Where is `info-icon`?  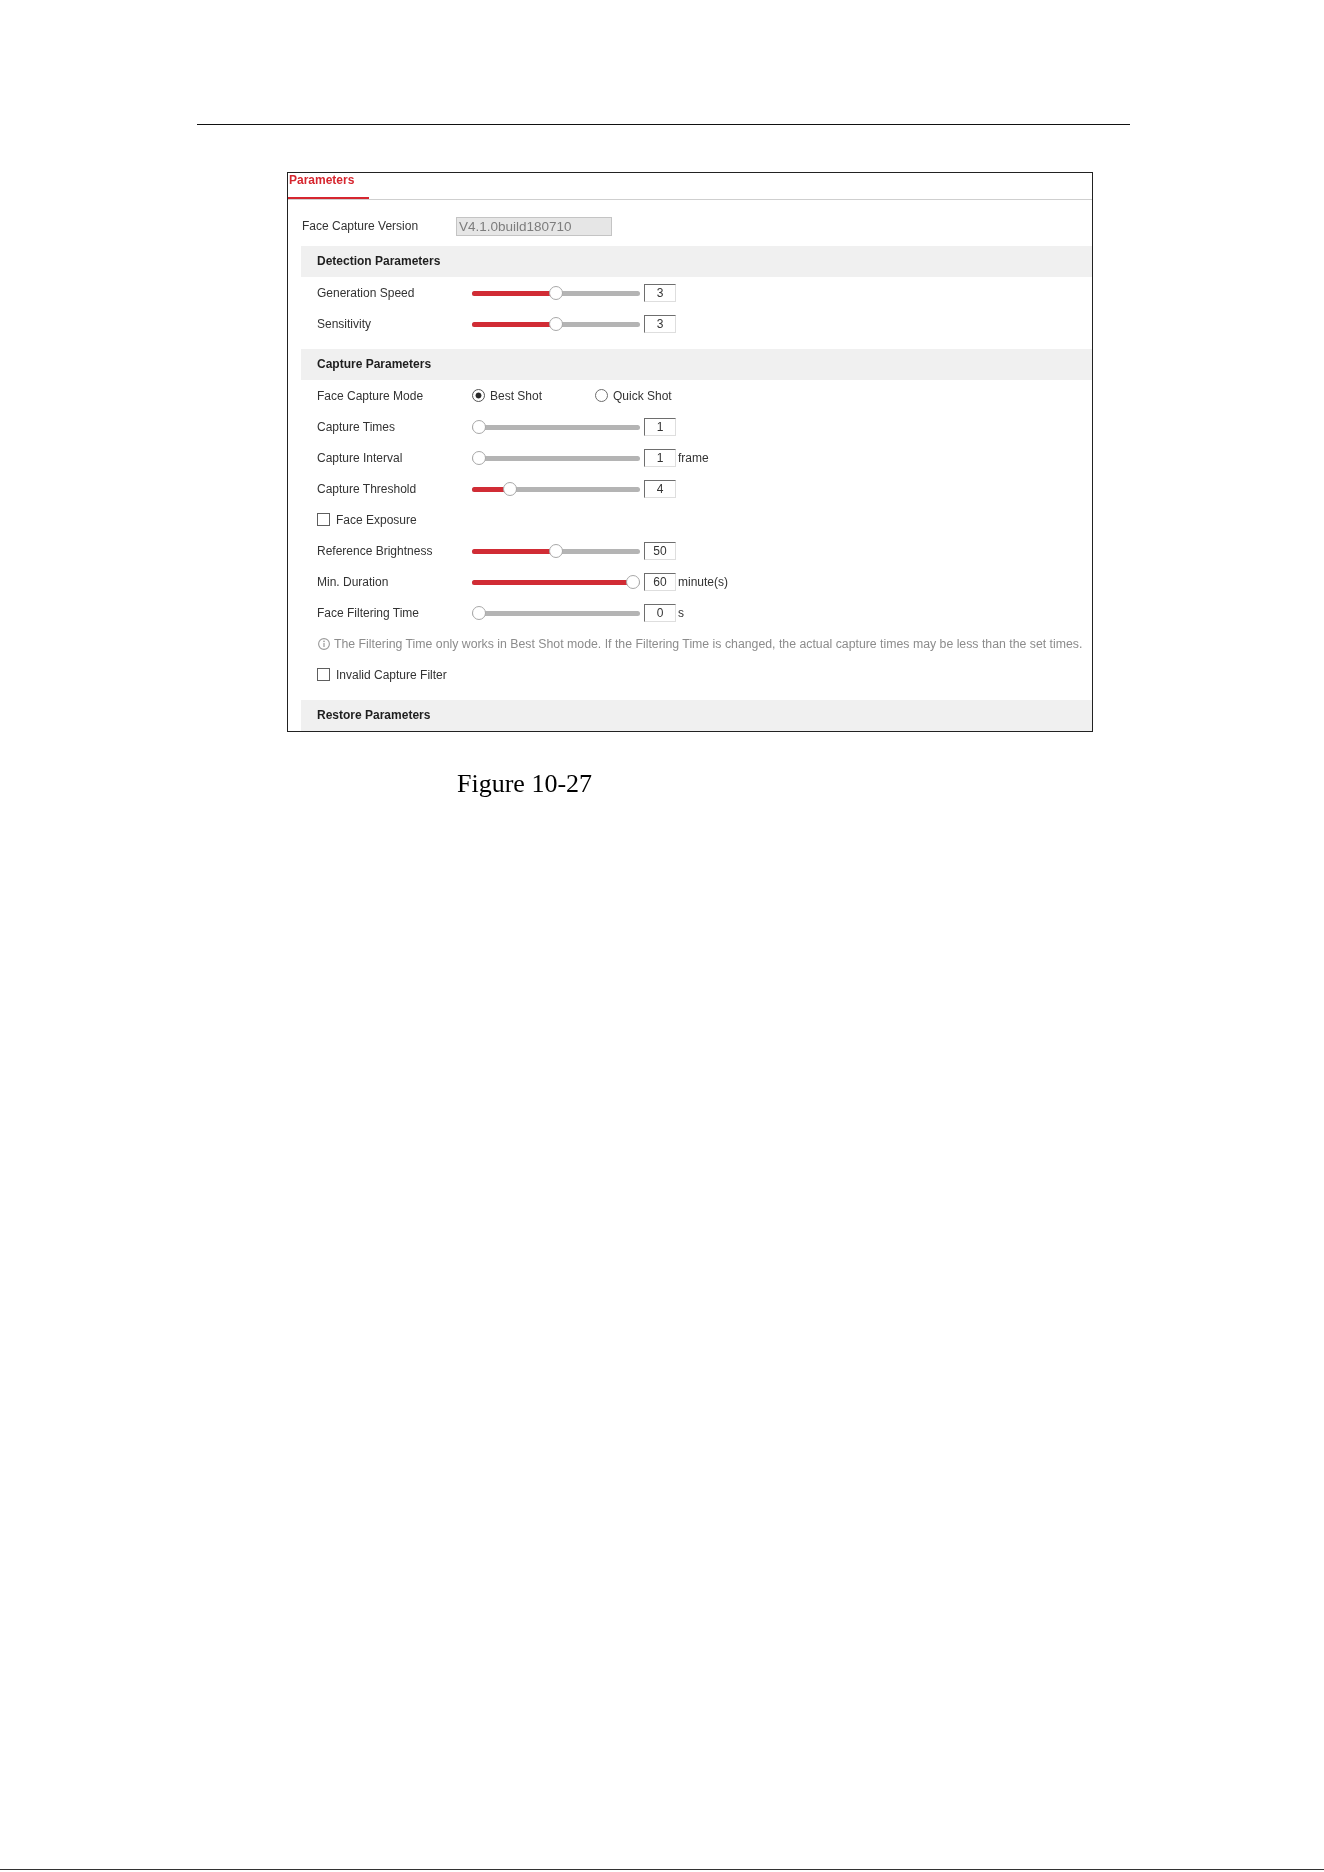 info-icon is located at coordinates (324, 643).